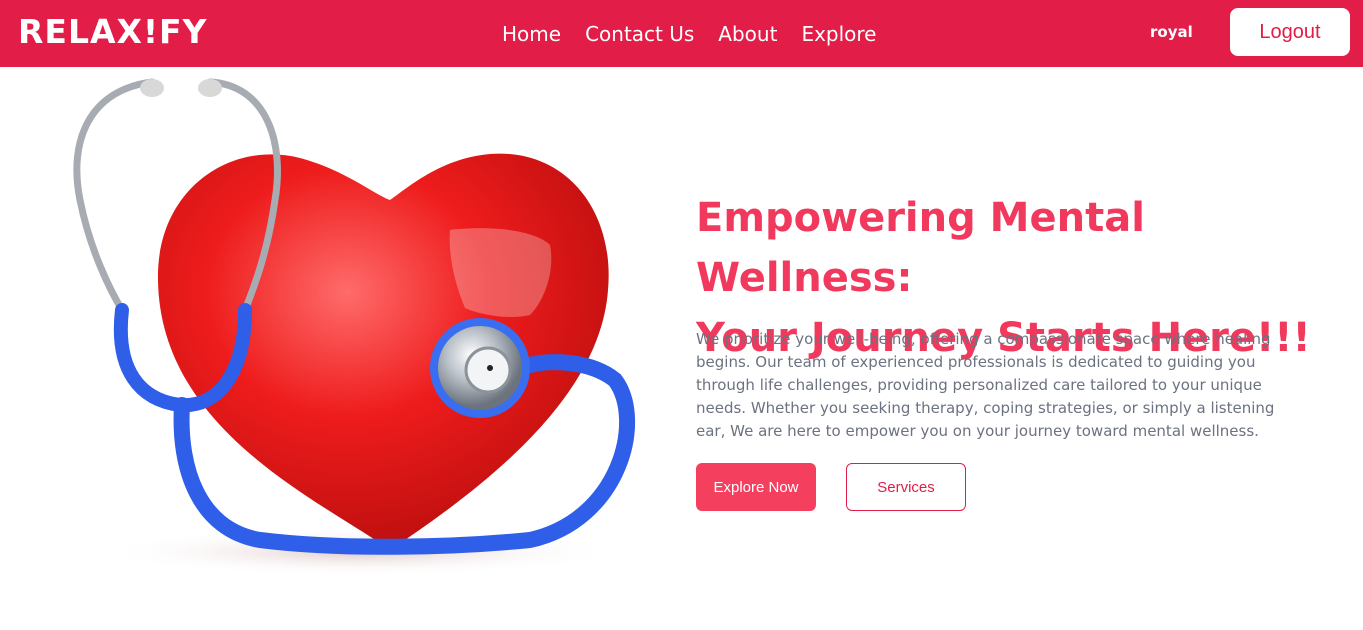  What do you see at coordinates (112, 32) in the screenshot?
I see `brand-logo: RELAX!FY` at bounding box center [112, 32].